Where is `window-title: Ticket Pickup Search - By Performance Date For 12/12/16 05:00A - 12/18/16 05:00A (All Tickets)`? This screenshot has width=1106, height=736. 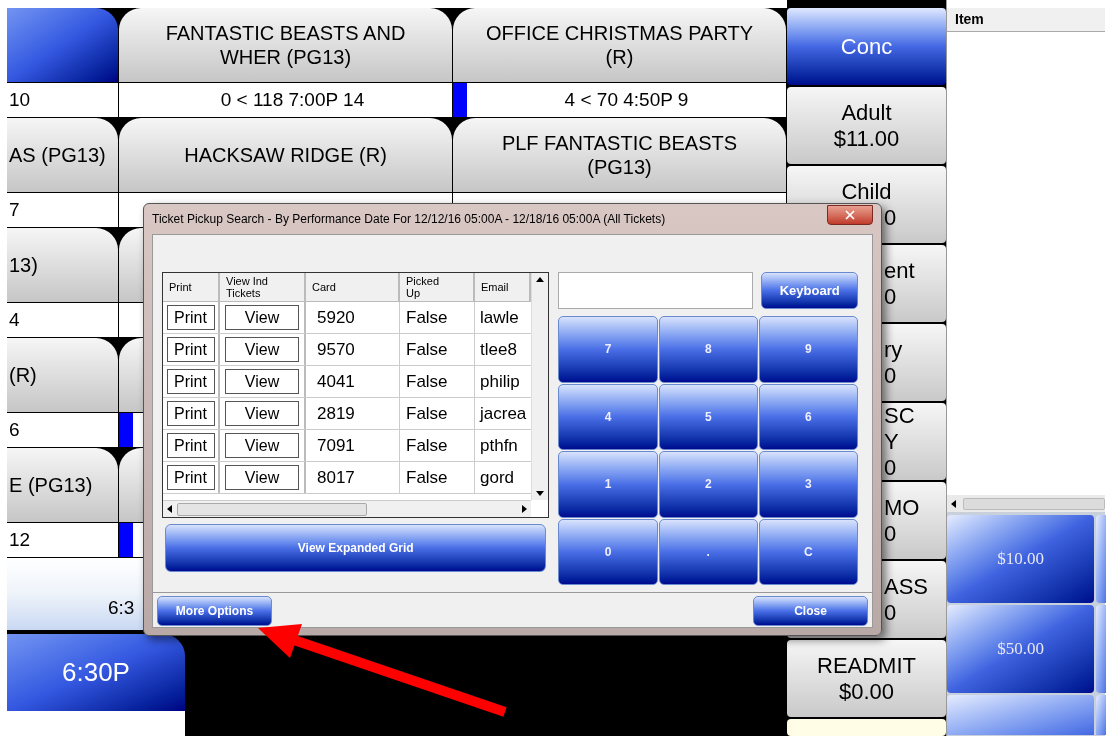
window-title: Ticket Pickup Search - By Performance Date For 12/12/16 05:00A - 12/18/16 05:00A (All Tickets) is located at coordinates (409, 219).